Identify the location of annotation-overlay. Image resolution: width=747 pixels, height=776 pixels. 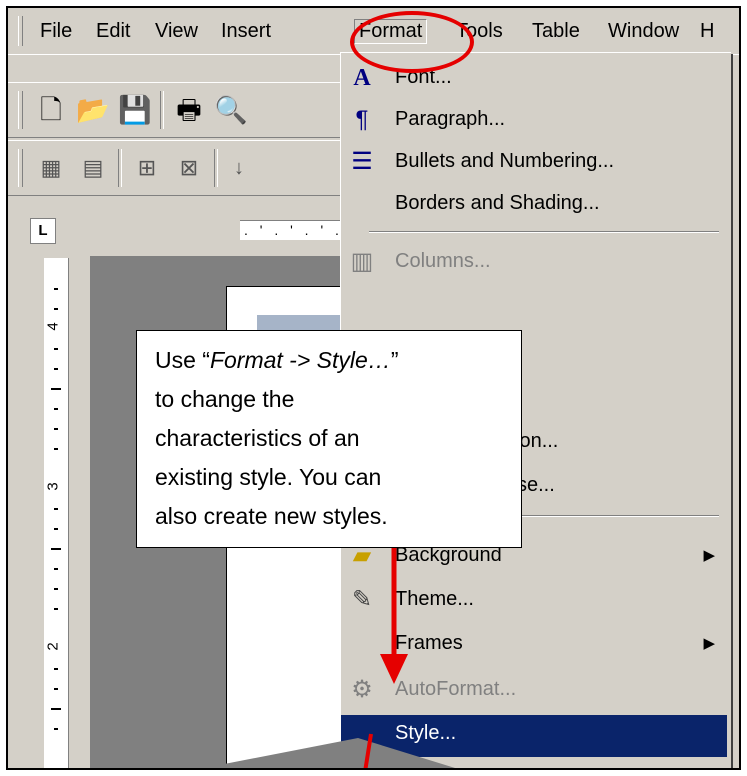
(329, 658).